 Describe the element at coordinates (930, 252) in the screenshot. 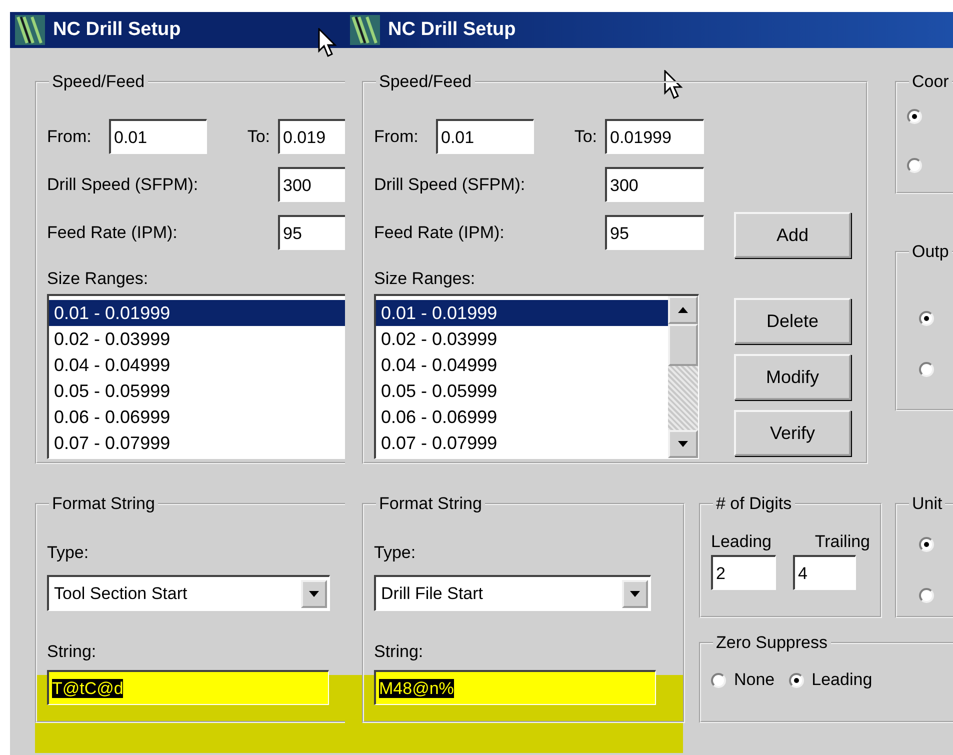

I see `group-label: Outp` at that location.